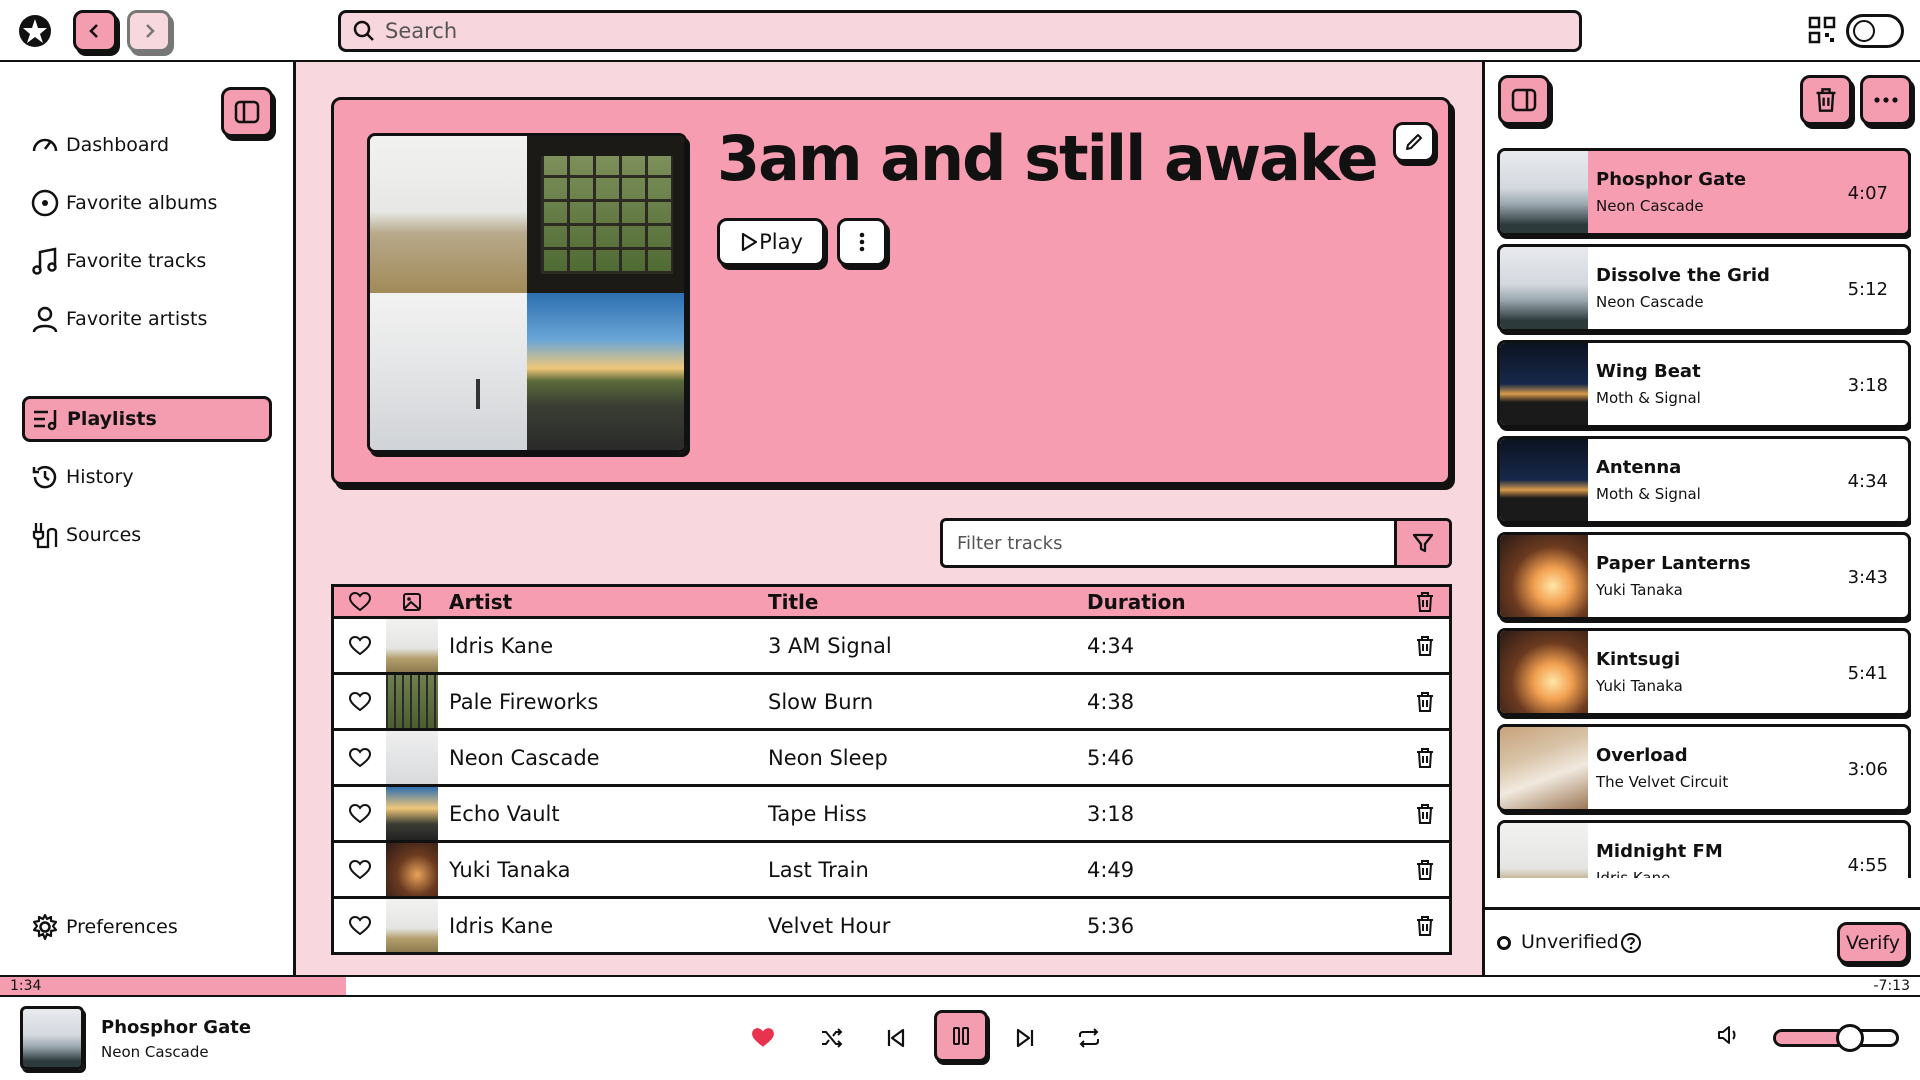 This screenshot has height=1080, width=1920. What do you see at coordinates (793, 602) in the screenshot?
I see `column-header-title: Title` at bounding box center [793, 602].